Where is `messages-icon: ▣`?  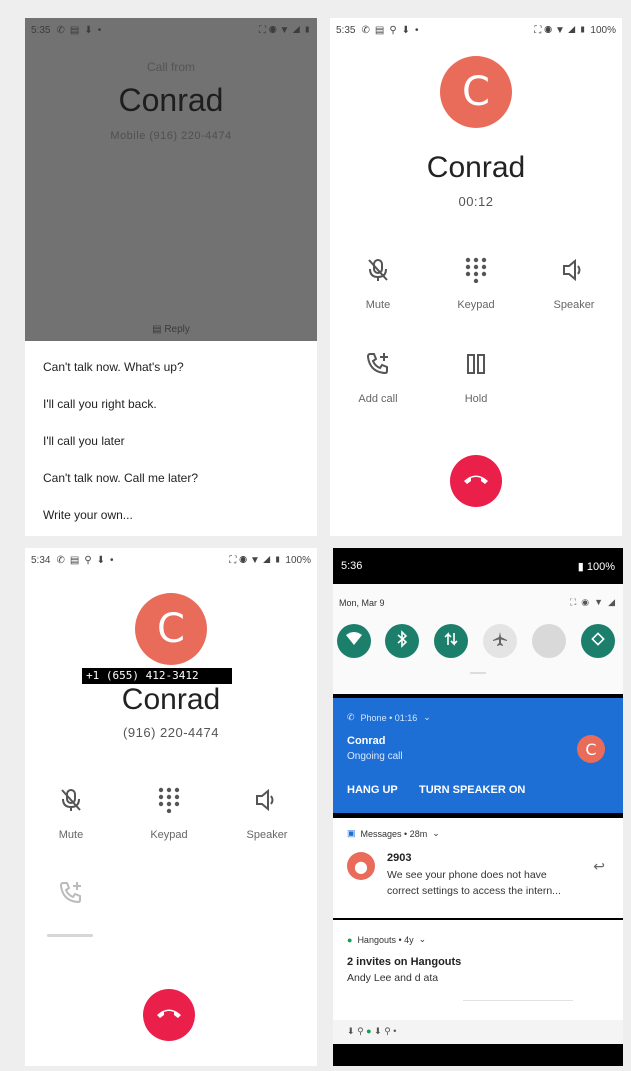
messages-icon: ▣ is located at coordinates (351, 833).